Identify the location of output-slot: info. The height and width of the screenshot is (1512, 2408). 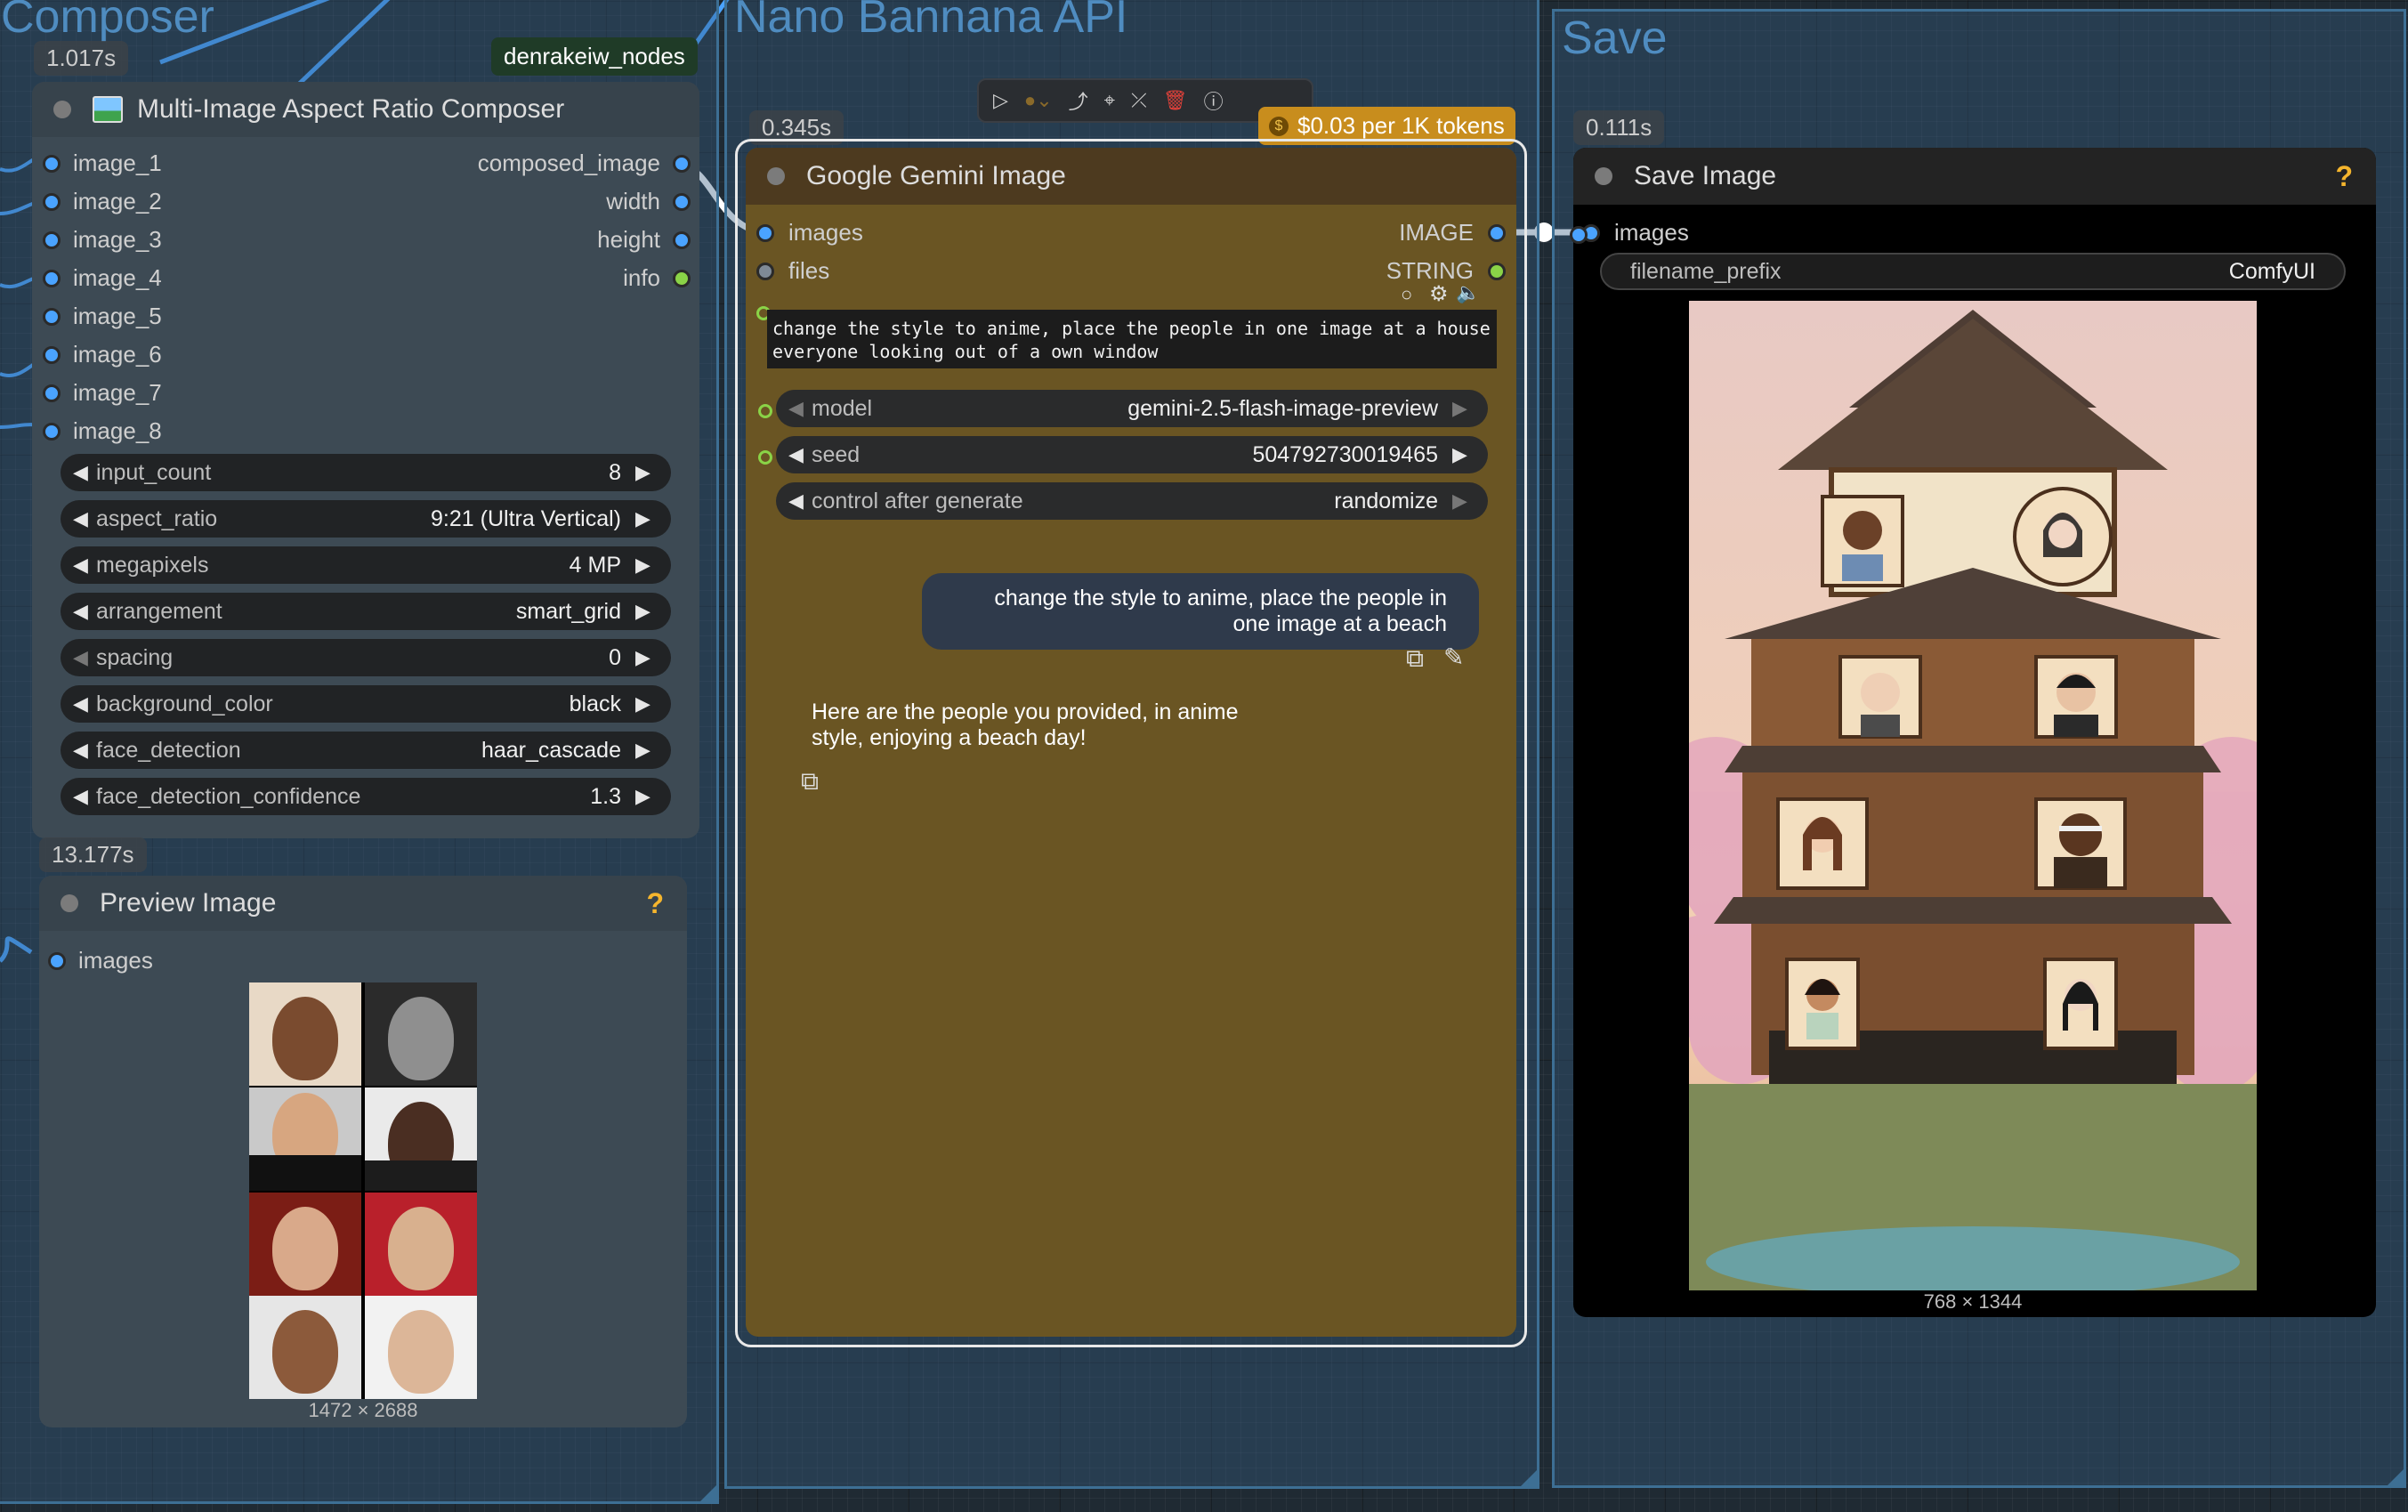
(657, 278).